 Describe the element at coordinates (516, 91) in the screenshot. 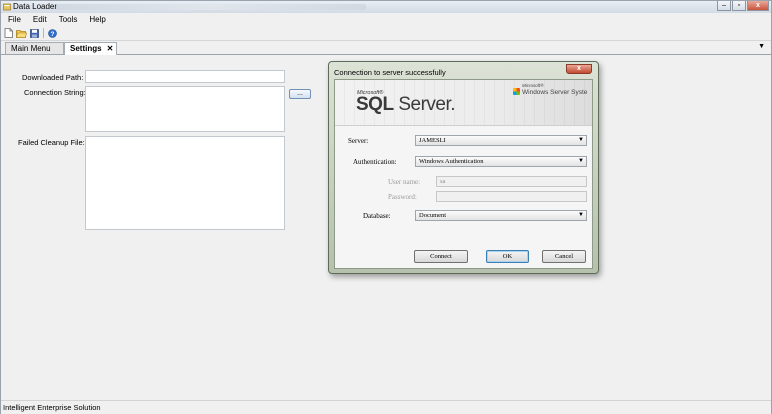

I see `windows-flag-icon` at that location.